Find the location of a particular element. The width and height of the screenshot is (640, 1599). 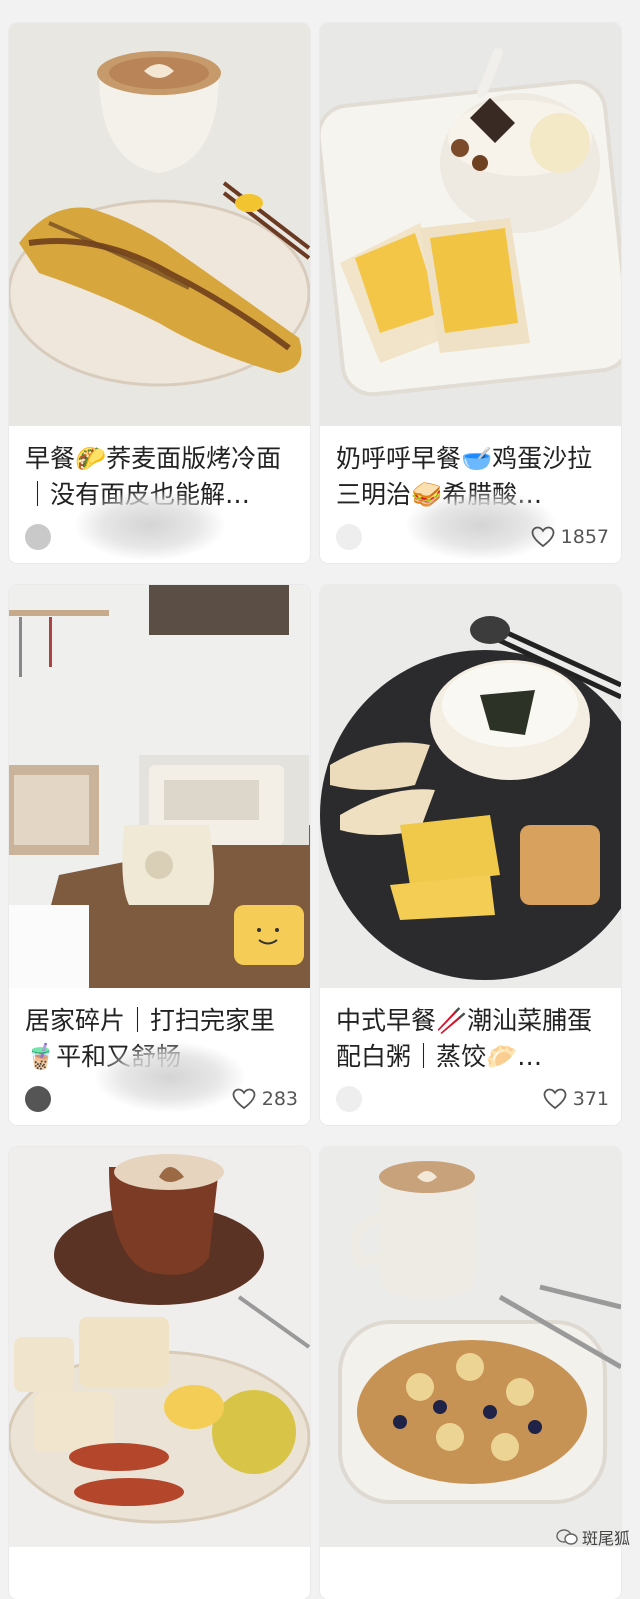

like-counter: 1857 is located at coordinates (570, 537).